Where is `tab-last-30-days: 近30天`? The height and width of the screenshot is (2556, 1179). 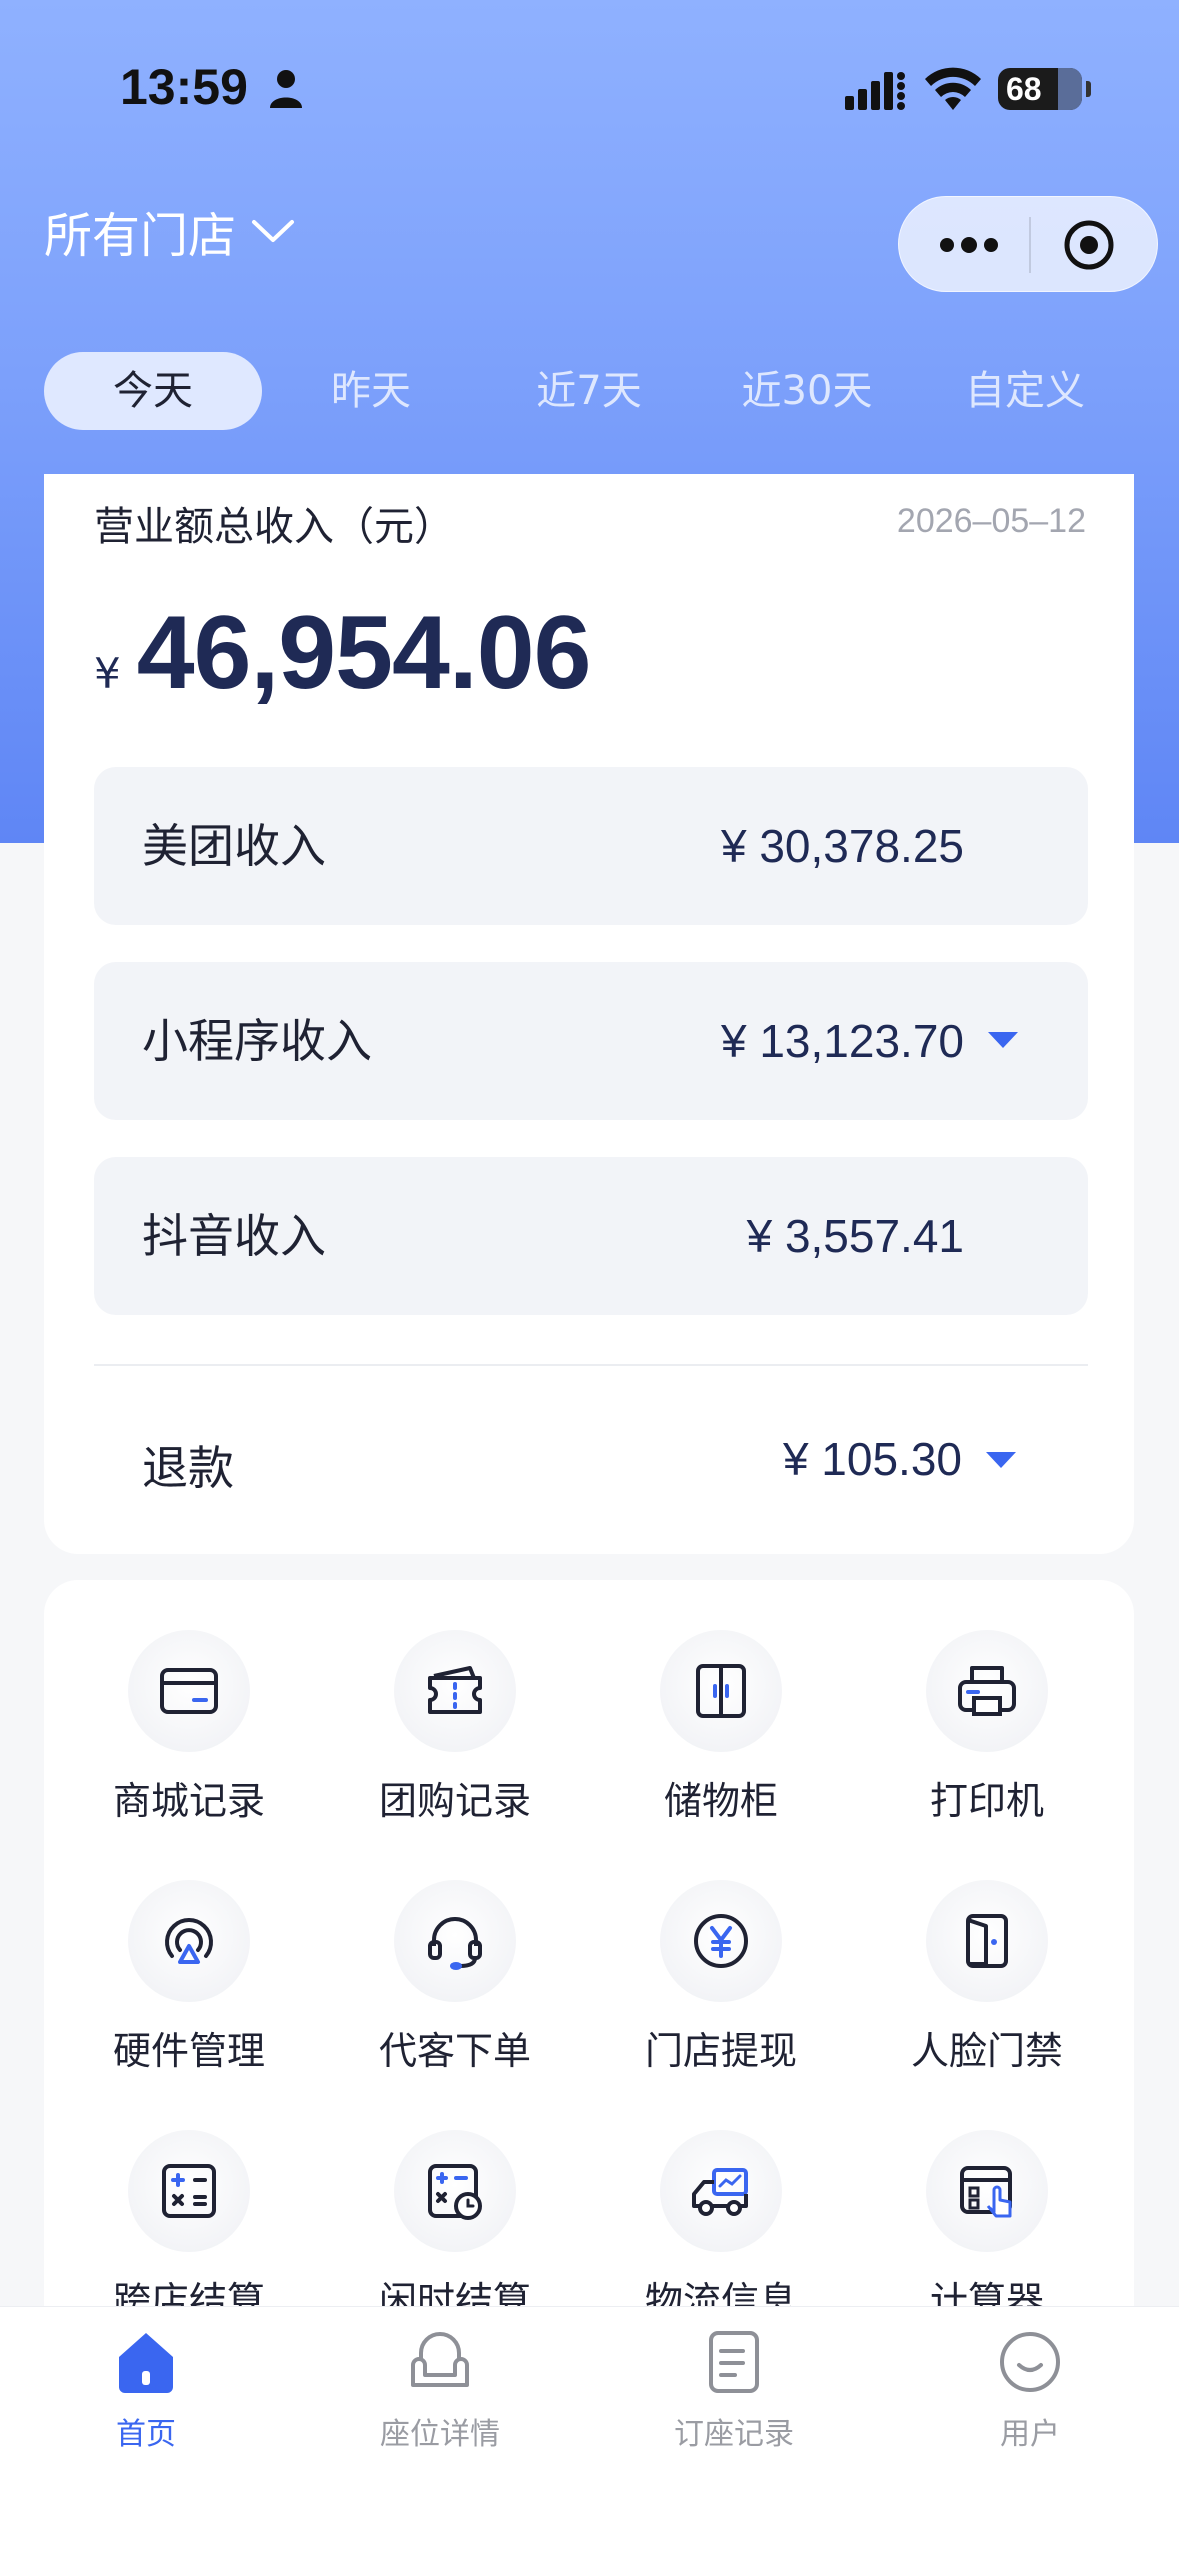 tab-last-30-days: 近30天 is located at coordinates (807, 391).